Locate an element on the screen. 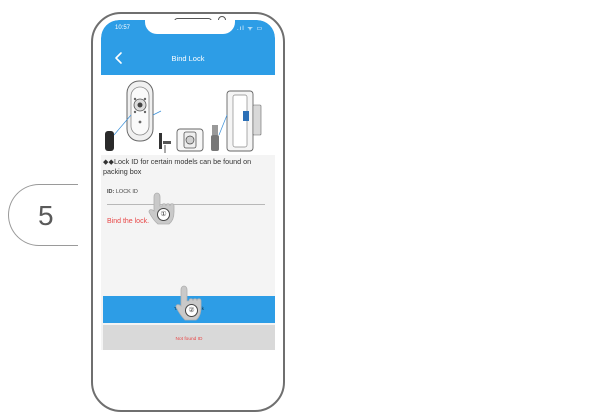  lock-id-label: ID: LOCK ID is located at coordinates (122, 192).